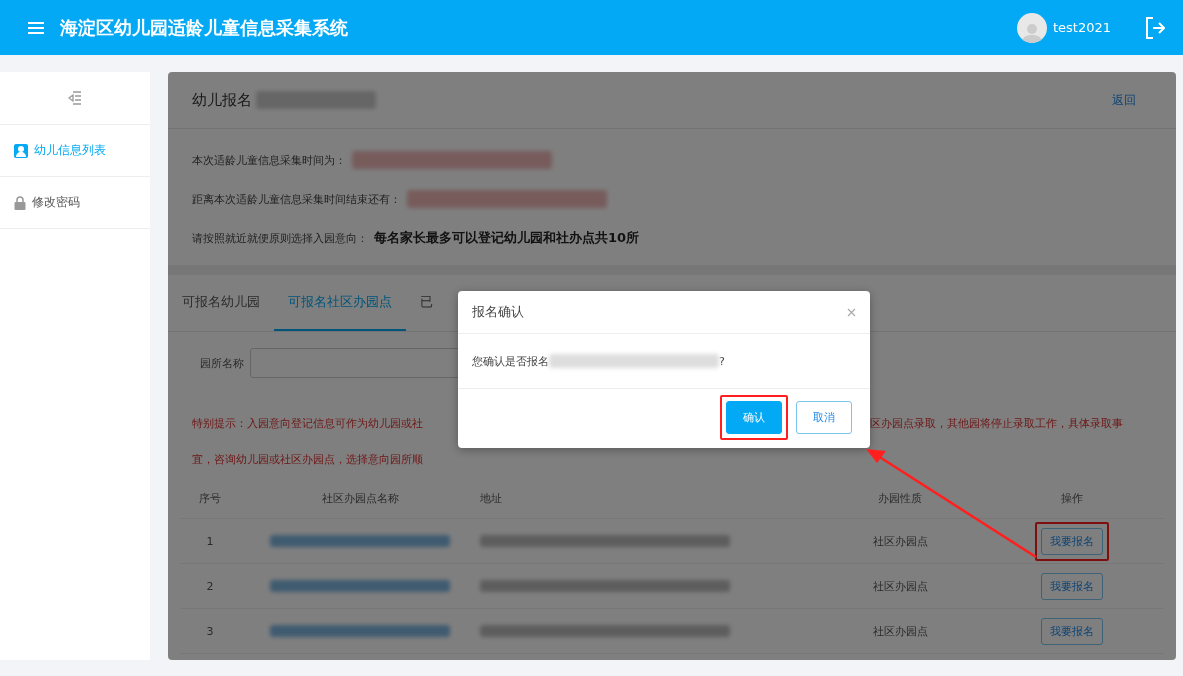 The width and height of the screenshot is (1183, 676). What do you see at coordinates (296, 199) in the screenshot?
I see `info-label: 距离本次适龄儿童信息采集时间结束还有：` at bounding box center [296, 199].